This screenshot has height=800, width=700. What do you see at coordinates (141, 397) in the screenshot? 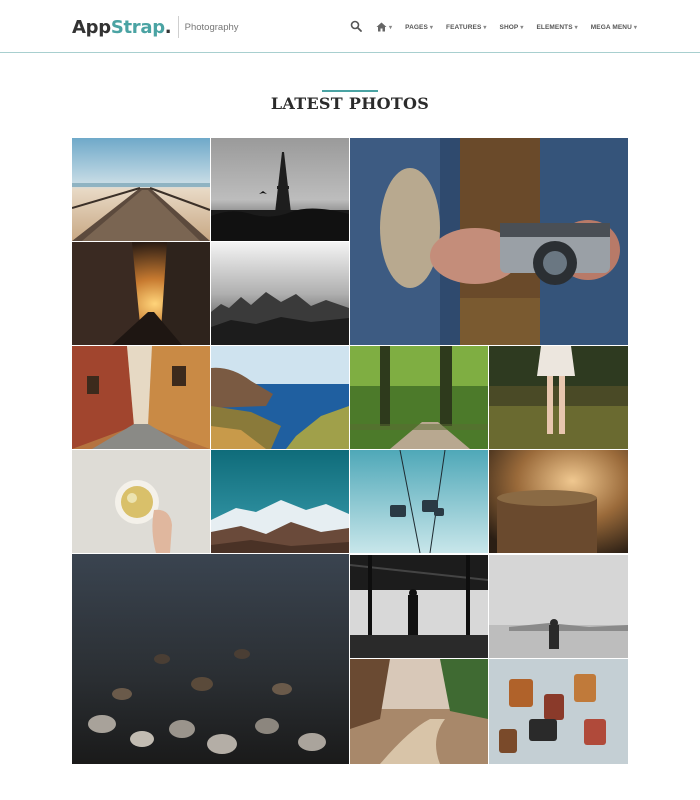
I see `photo-old-town-alley` at bounding box center [141, 397].